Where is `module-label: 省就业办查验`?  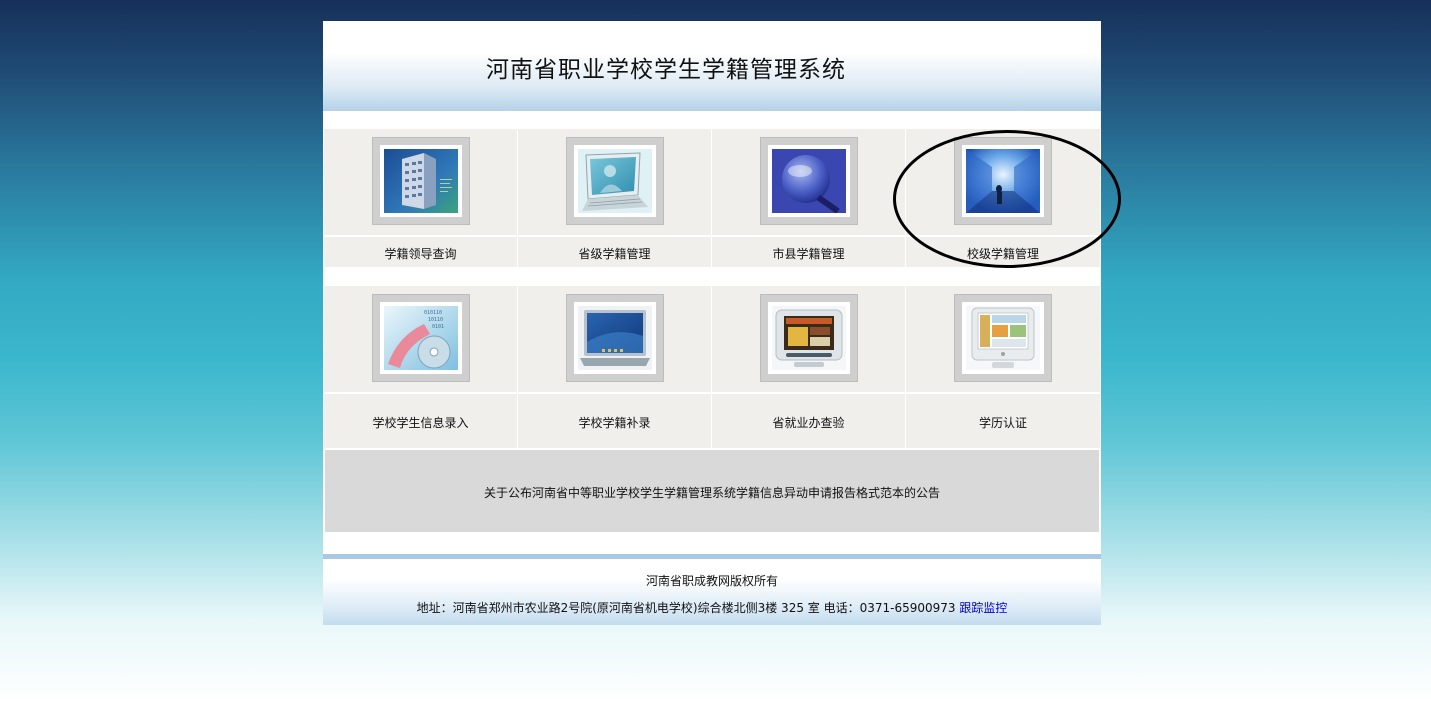 module-label: 省就业办查验 is located at coordinates (808, 422).